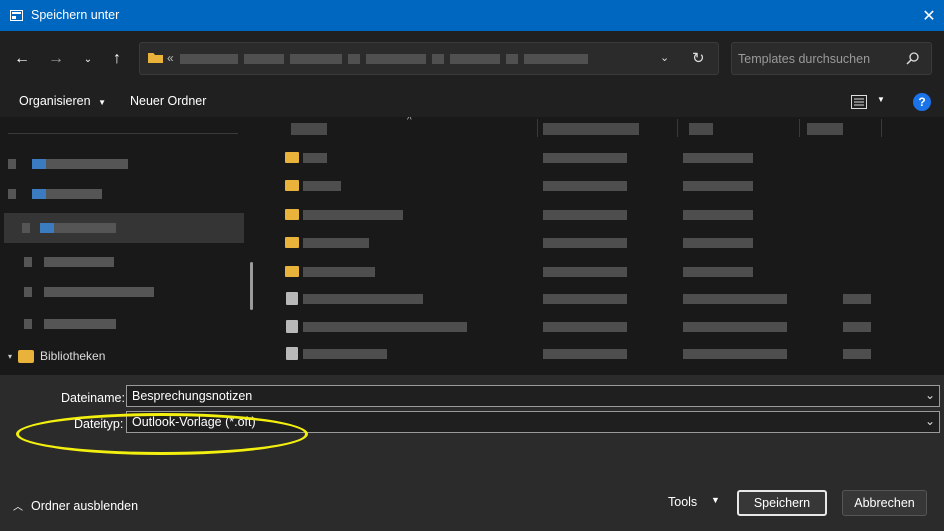 The image size is (944, 531). Describe the element at coordinates (124, 228) in the screenshot. I see `sidebar-item-selected` at that location.